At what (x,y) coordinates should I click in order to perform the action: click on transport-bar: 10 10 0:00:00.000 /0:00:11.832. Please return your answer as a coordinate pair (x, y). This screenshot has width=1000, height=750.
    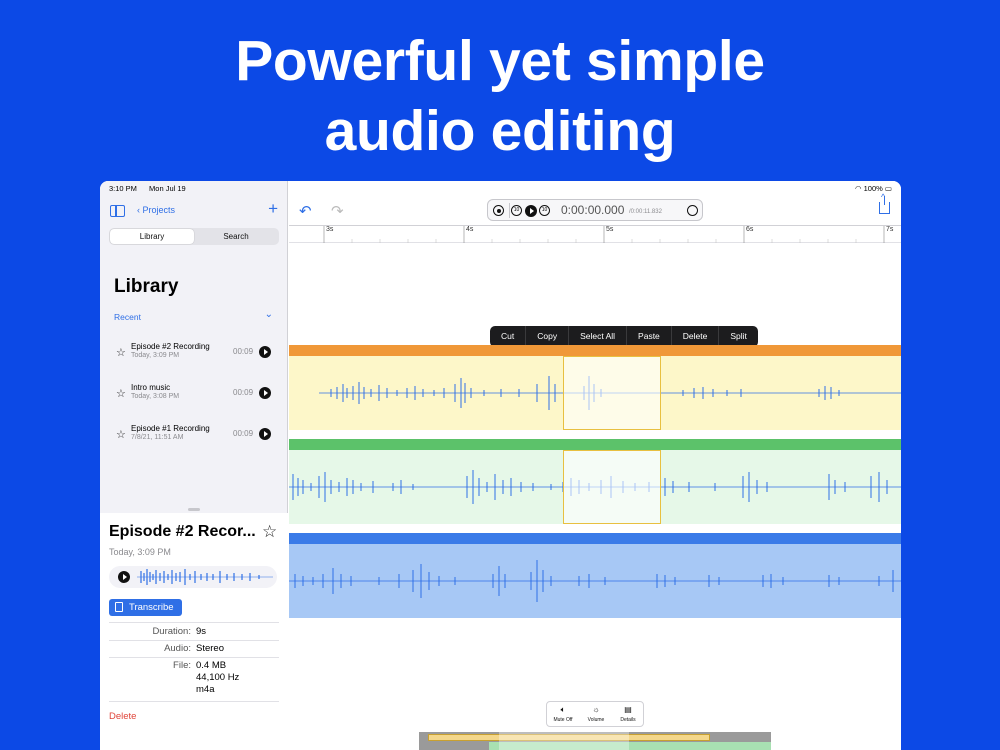
    Looking at the image, I should click on (595, 210).